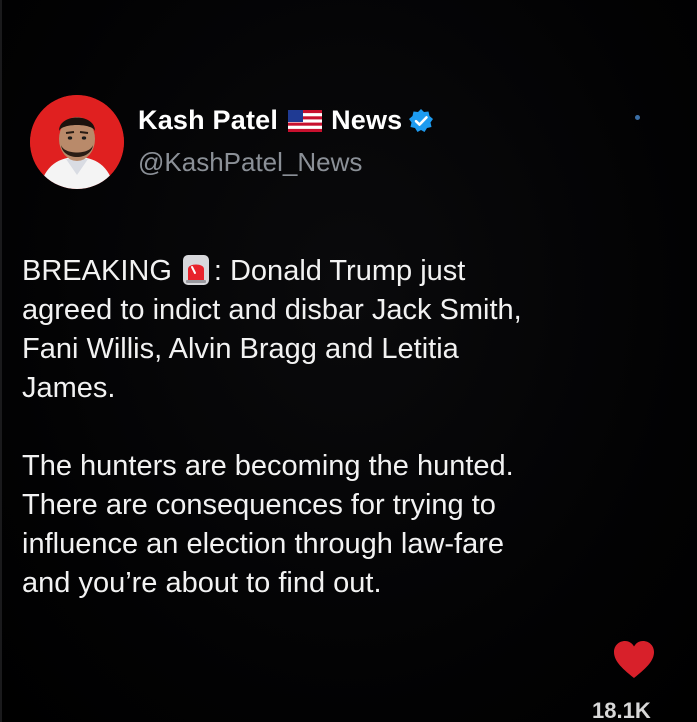 The width and height of the screenshot is (697, 722). Describe the element at coordinates (263, 544) in the screenshot. I see `text-line: influence an election through law-fare` at that location.